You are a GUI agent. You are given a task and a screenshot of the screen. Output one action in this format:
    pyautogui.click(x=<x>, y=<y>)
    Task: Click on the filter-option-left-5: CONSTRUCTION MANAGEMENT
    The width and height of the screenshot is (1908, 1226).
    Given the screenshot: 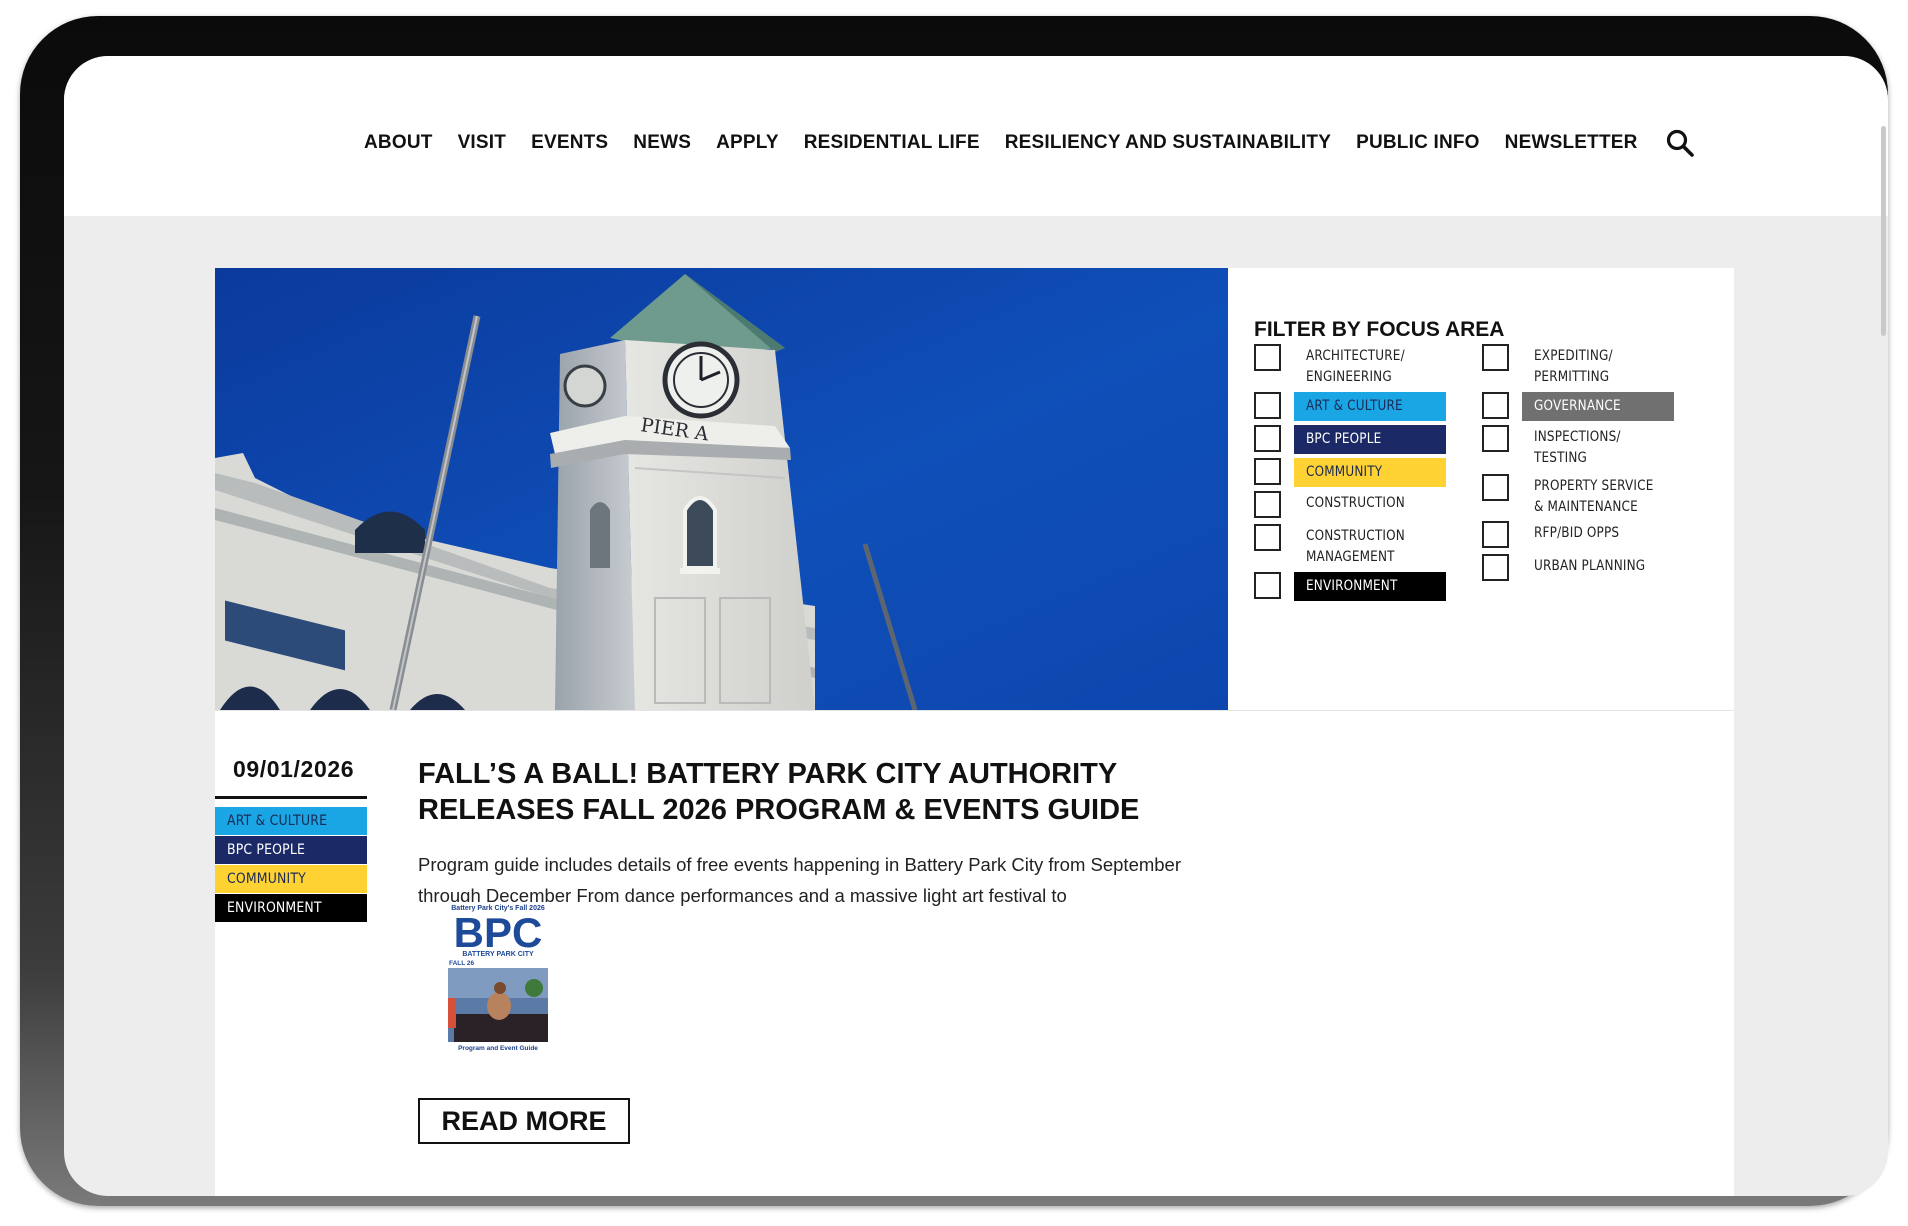 What is the action you would take?
    pyautogui.click(x=1356, y=546)
    